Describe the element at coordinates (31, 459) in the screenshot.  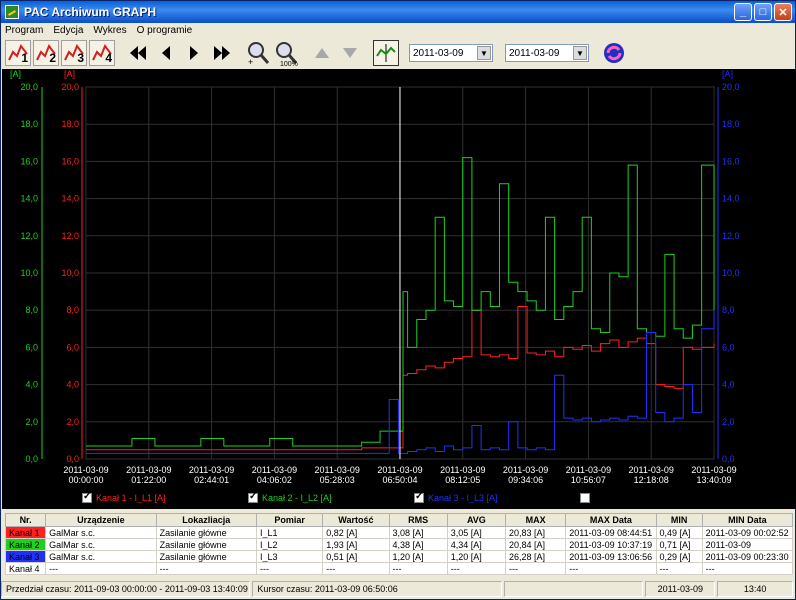
I see `y-tick-green: 0,0` at that location.